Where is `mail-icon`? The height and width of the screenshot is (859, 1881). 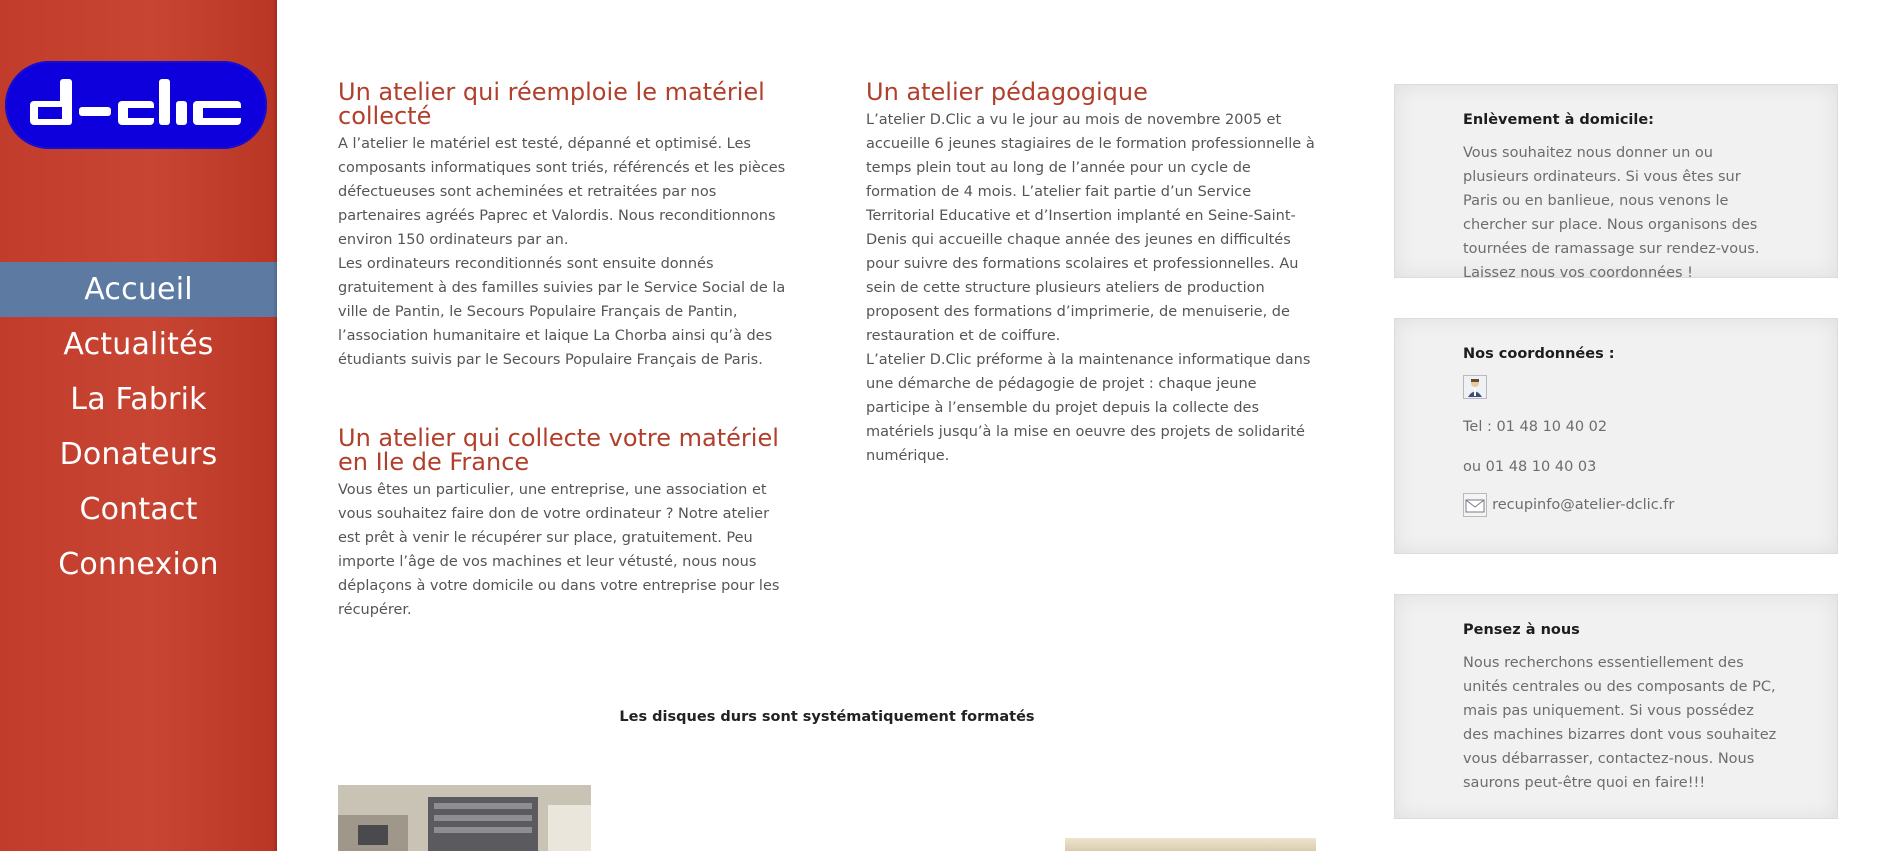 mail-icon is located at coordinates (1475, 505).